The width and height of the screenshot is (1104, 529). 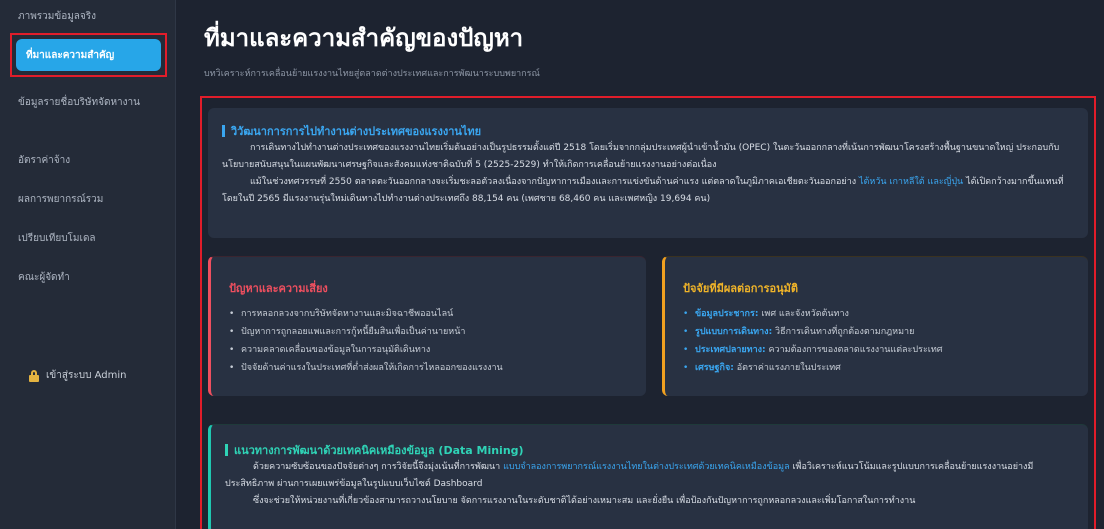 What do you see at coordinates (805, 314) in the screenshot?
I see `factor-text: เพศ และจังหวัดต้นทาง` at bounding box center [805, 314].